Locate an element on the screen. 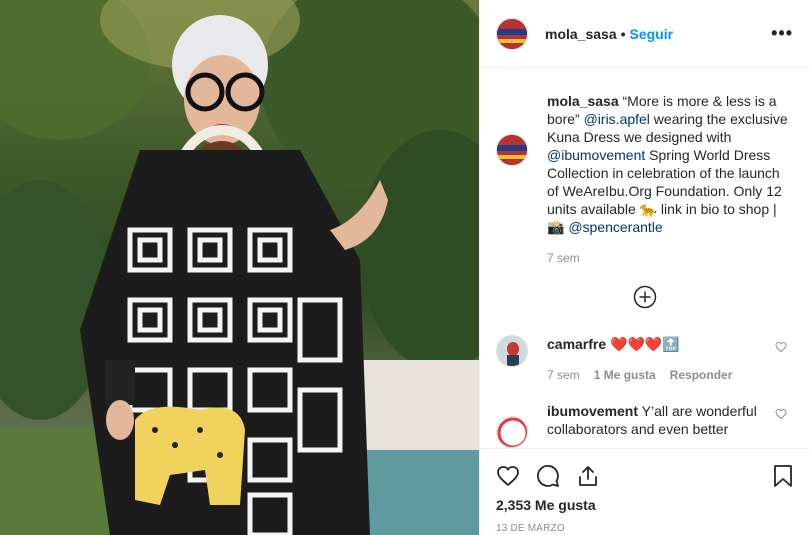 The image size is (809, 535). comment-bubble-icon is located at coordinates (548, 476).